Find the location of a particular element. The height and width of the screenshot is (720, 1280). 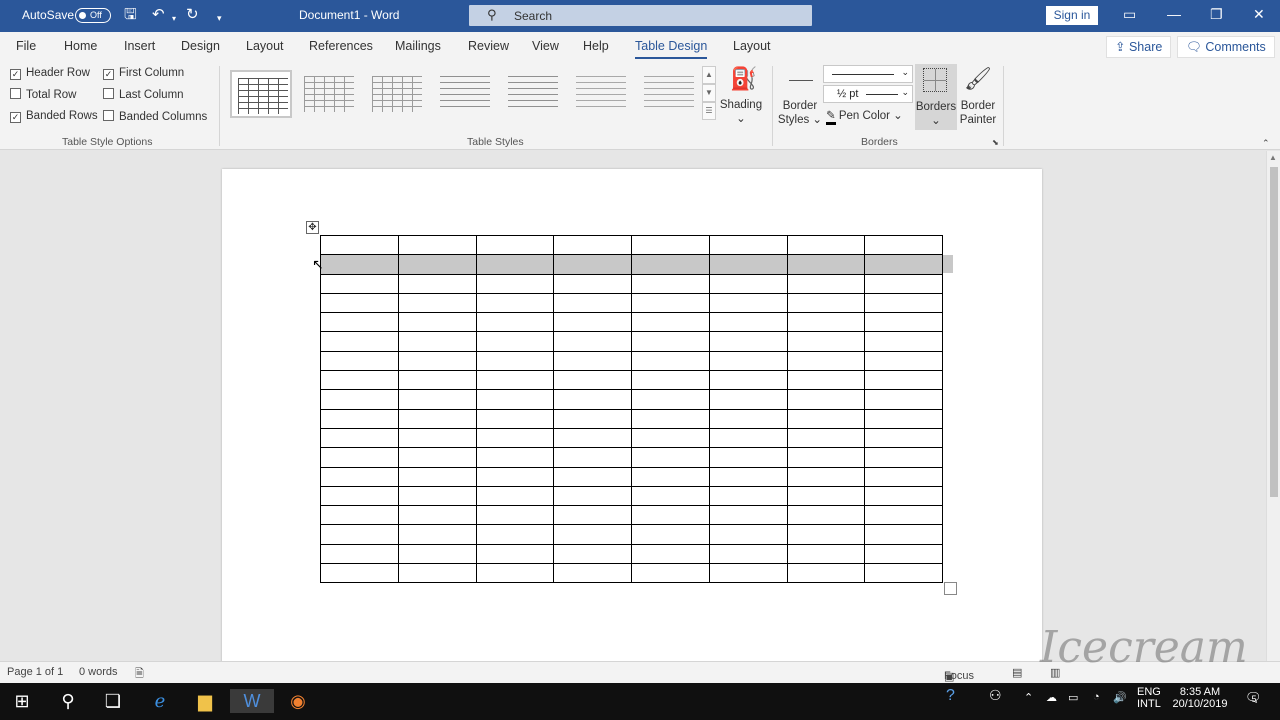

redo-icon: ↻ is located at coordinates (192, 15).